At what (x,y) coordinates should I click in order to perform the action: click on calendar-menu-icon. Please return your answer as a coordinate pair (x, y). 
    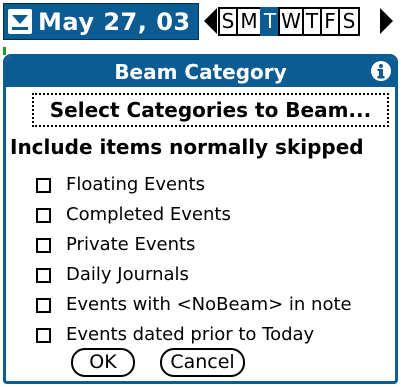
    Looking at the image, I should click on (20, 21).